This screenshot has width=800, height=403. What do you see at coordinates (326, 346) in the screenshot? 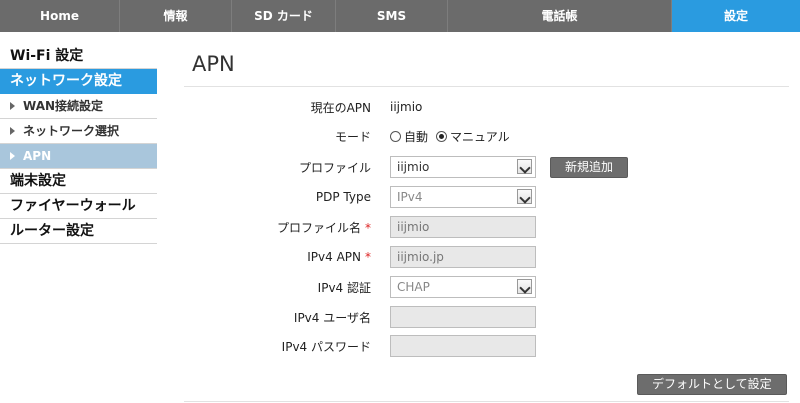
I see `ipv4-password-label: IPv4 パスワード` at bounding box center [326, 346].